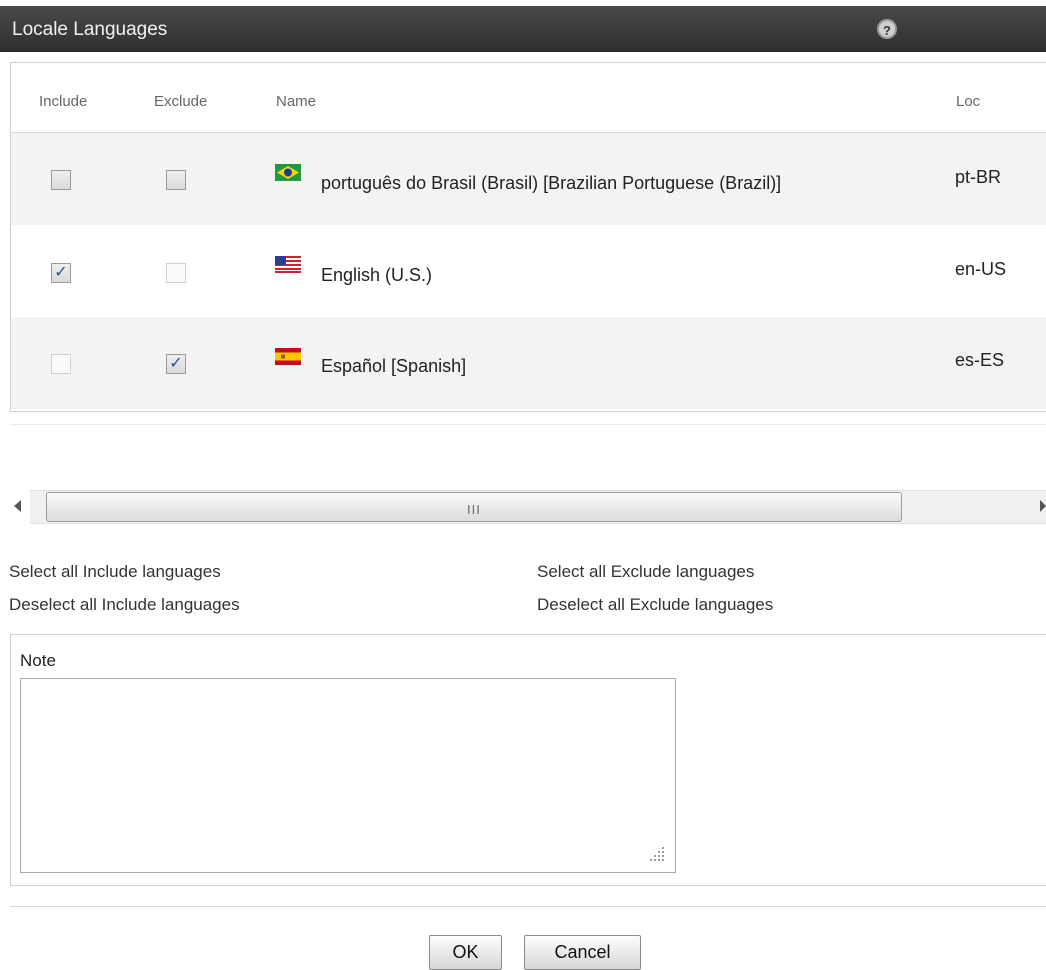  What do you see at coordinates (115, 572) in the screenshot?
I see `select-all-include-link: Select all Include languages` at bounding box center [115, 572].